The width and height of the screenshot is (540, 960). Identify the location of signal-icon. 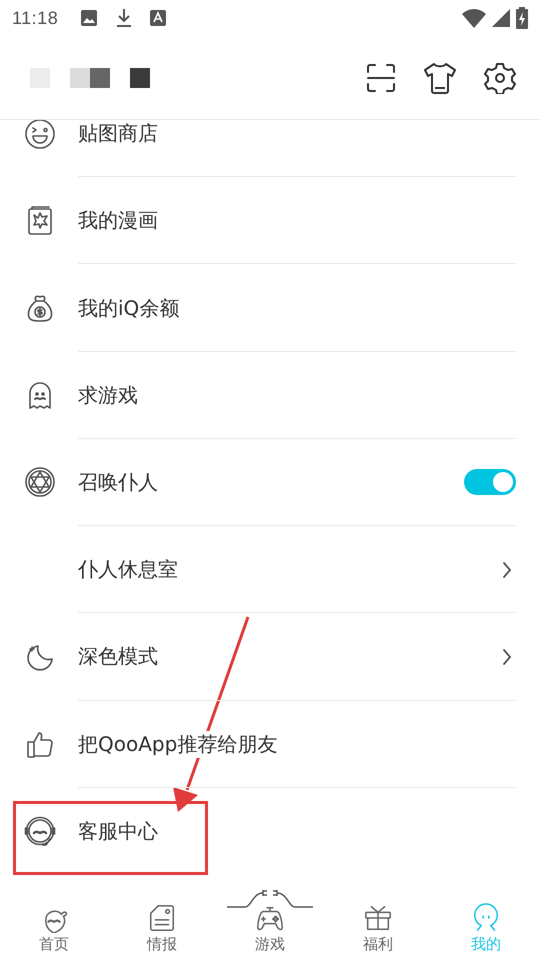
(501, 18).